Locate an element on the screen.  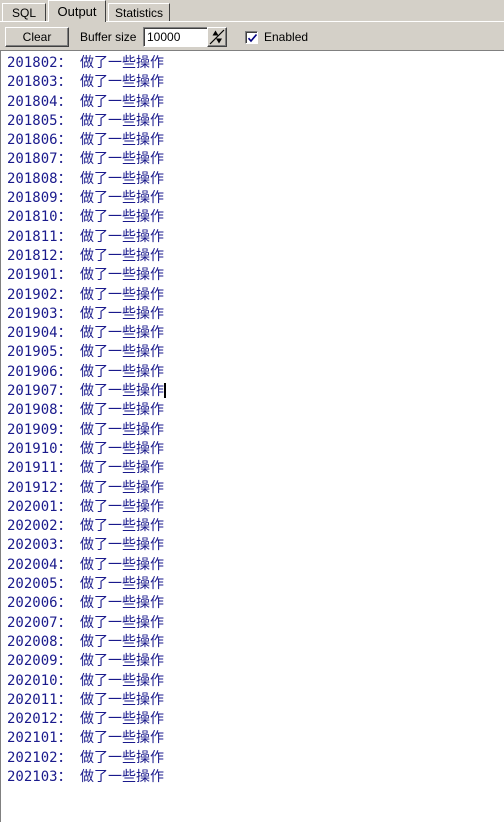
output-line: 201908： 做了一些操作 is located at coordinates (255, 410).